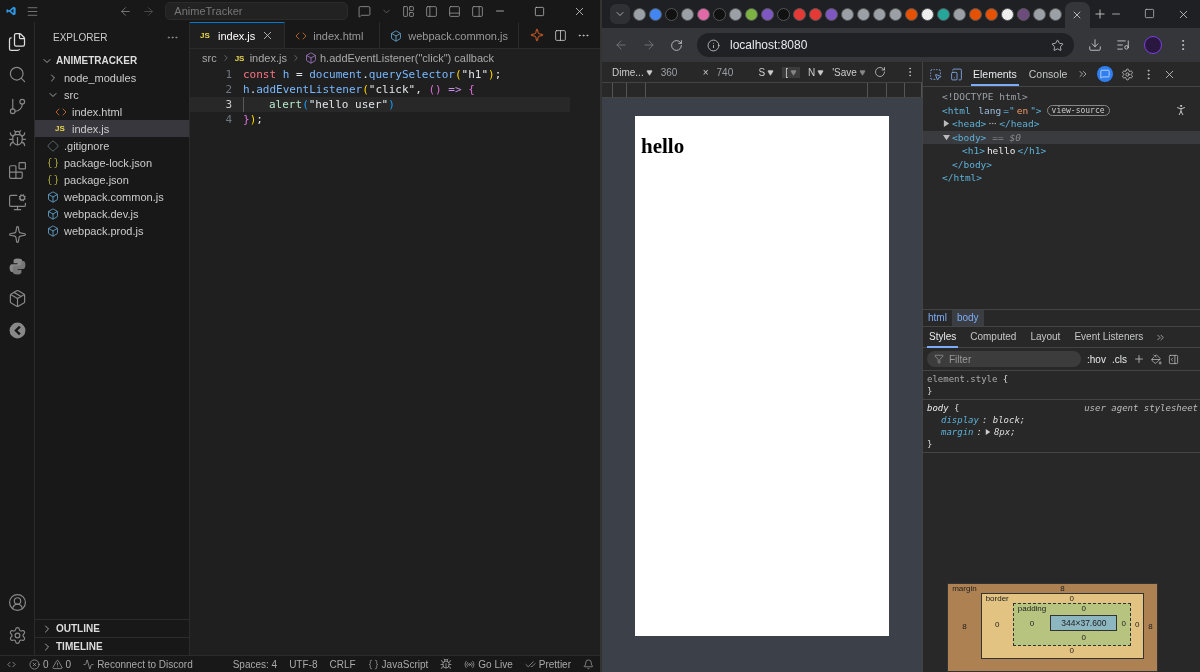  What do you see at coordinates (978, 432) in the screenshot?
I see `css-declaration: margin : 8px;` at bounding box center [978, 432].